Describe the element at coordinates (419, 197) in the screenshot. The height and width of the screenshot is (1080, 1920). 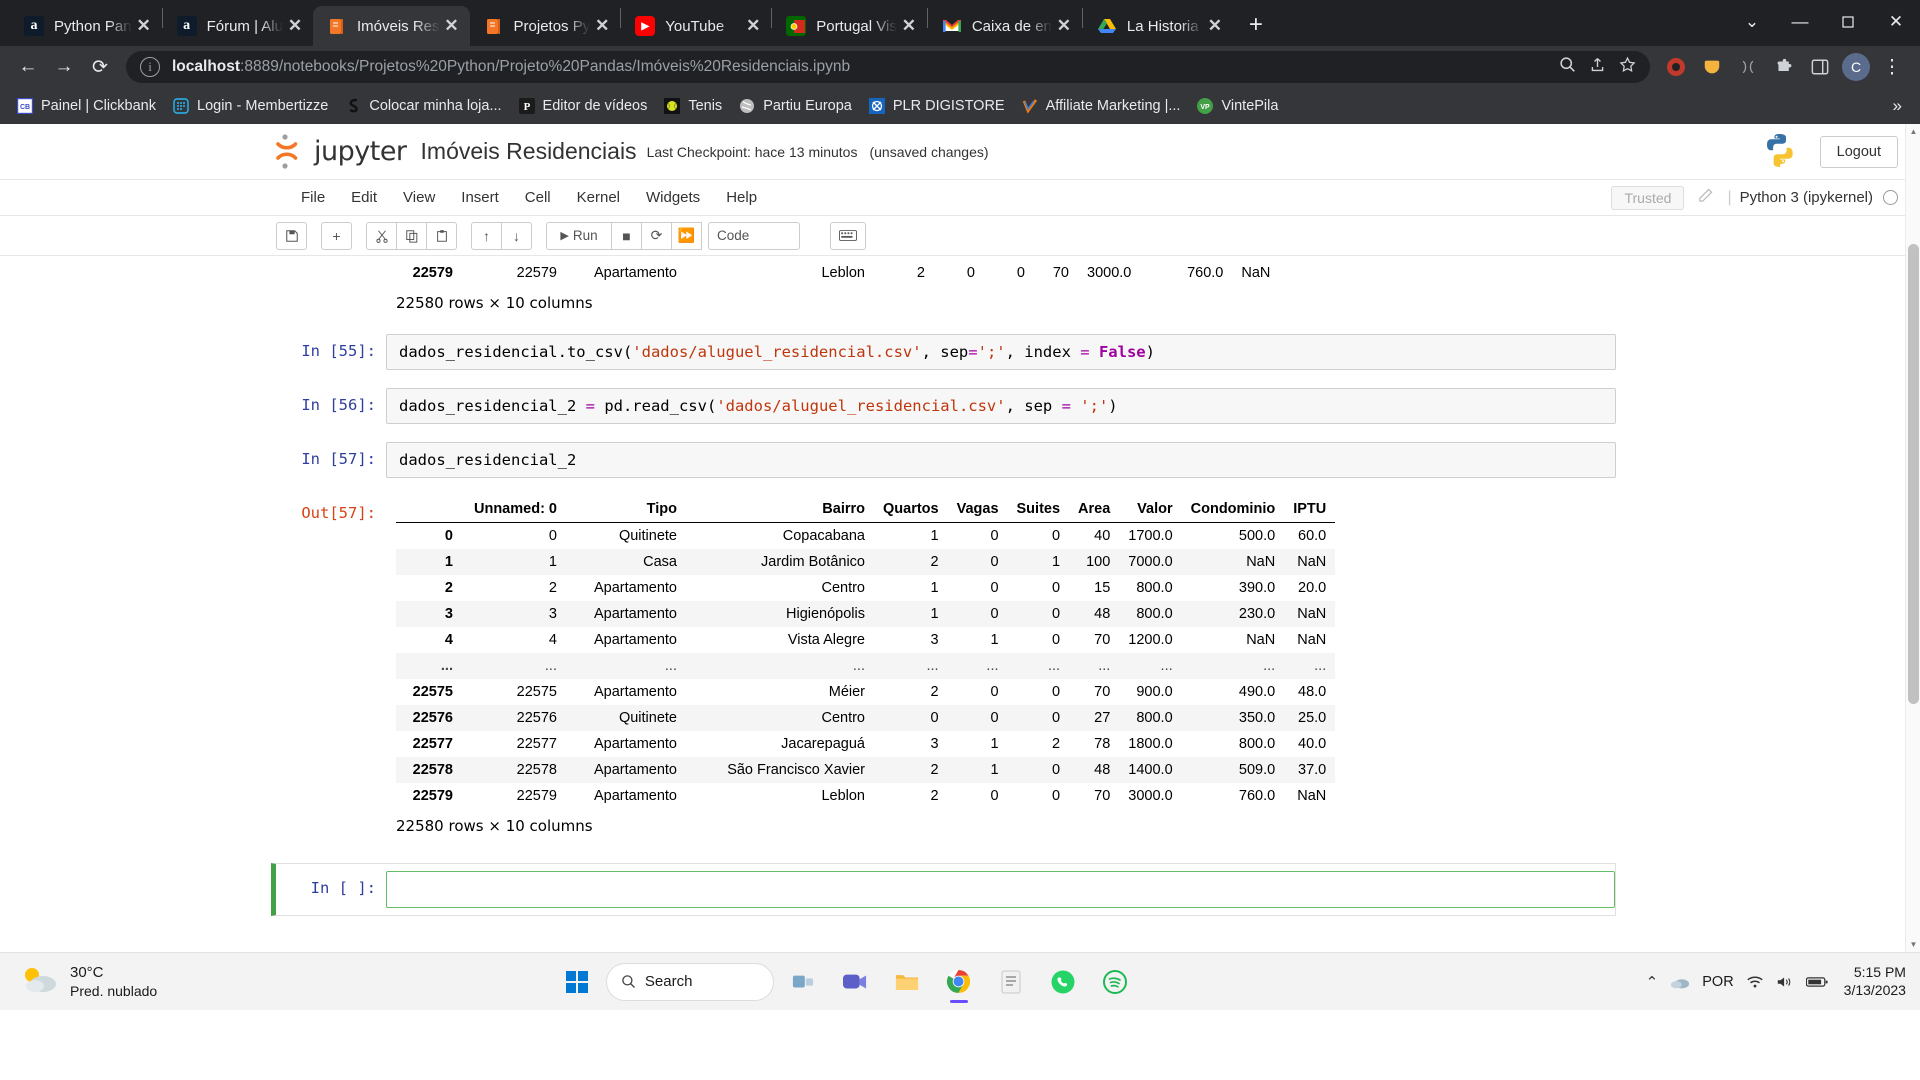
I see `menu-item-view: View` at that location.